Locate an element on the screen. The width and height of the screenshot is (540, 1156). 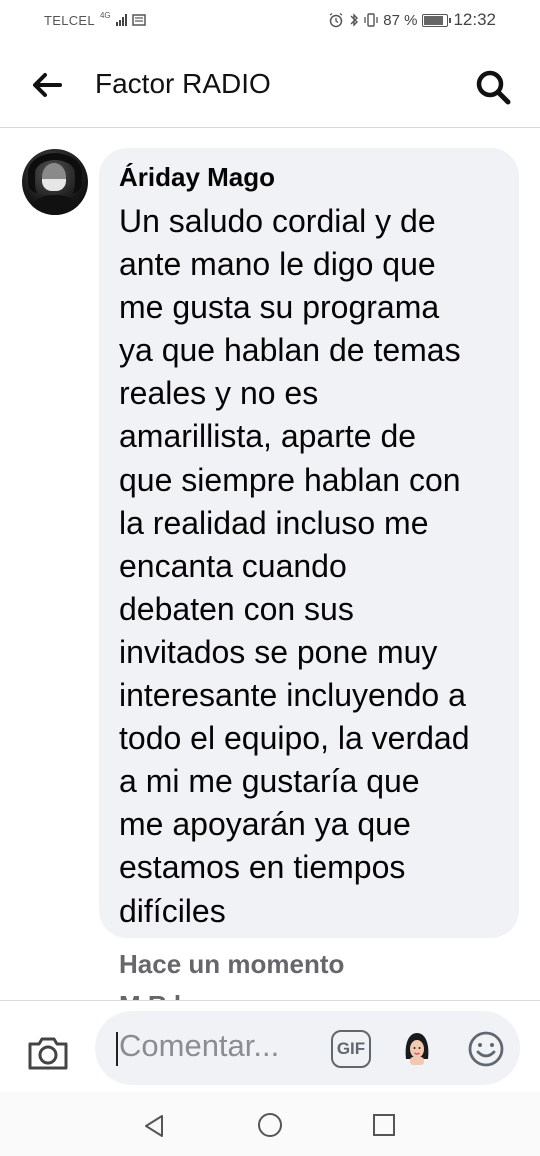
nav-back-icon is located at coordinates (154, 1126).